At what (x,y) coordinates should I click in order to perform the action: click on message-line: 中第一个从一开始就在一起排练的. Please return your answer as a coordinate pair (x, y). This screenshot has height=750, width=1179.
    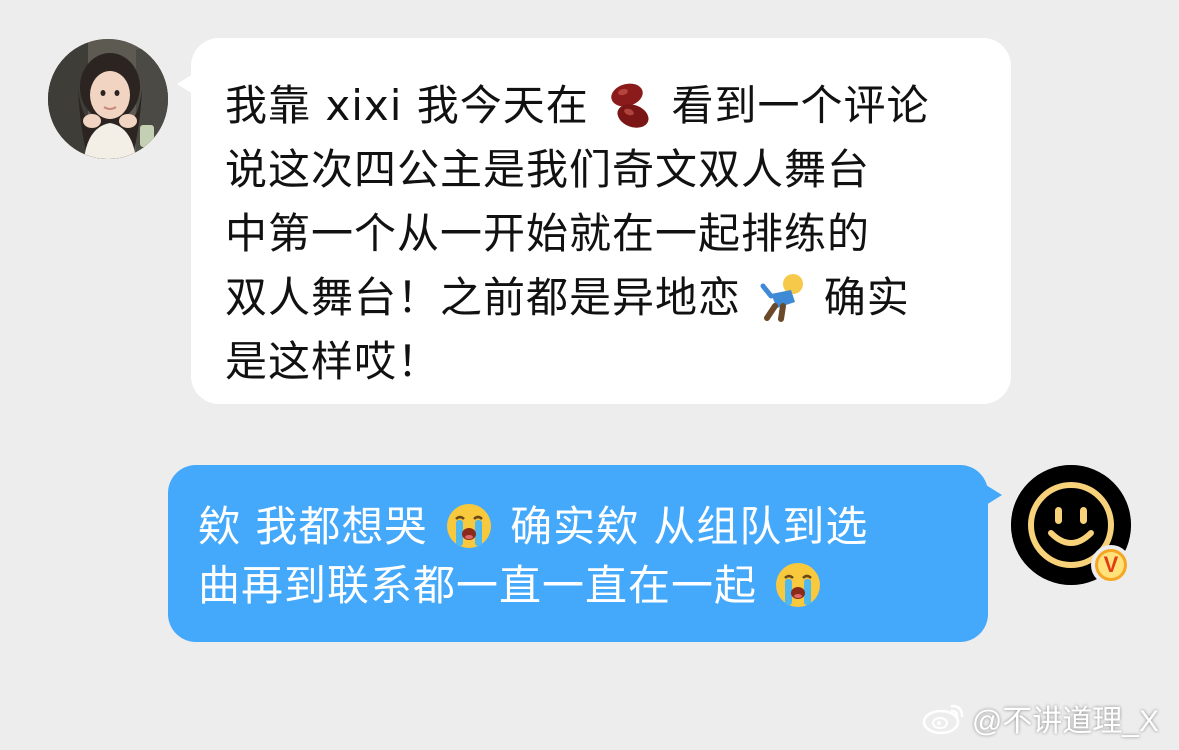
    Looking at the image, I should click on (548, 233).